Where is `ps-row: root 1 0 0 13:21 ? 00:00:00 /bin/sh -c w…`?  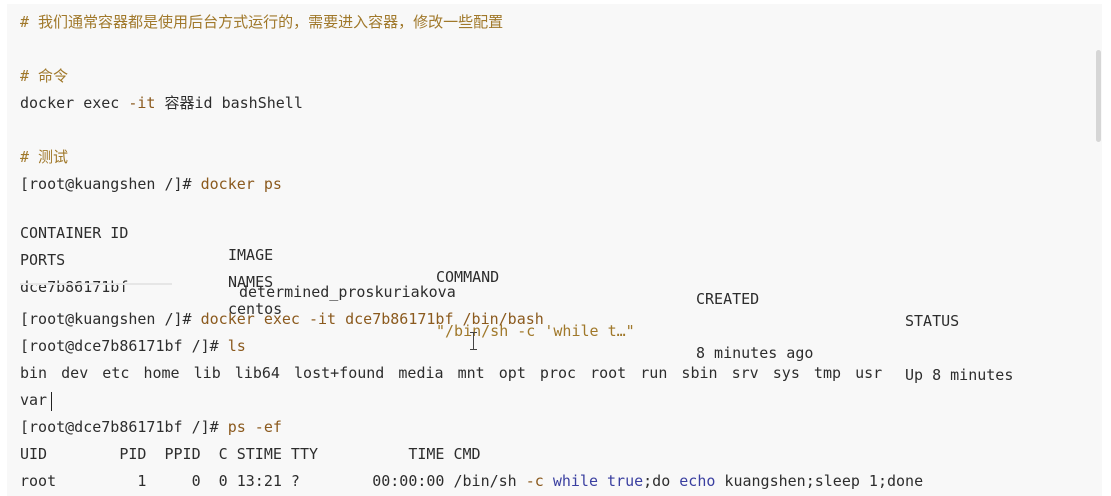
ps-row: root 1 0 0 13:21 ? 00:00:00 /bin/sh -c w… is located at coordinates (471, 481).